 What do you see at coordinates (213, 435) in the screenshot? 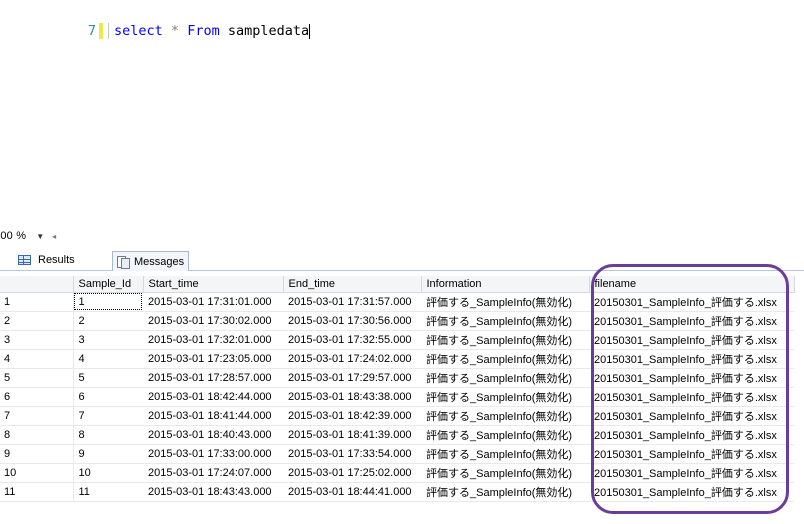
I see `grid-cell: 2015-03-01 18:40:43.000` at bounding box center [213, 435].